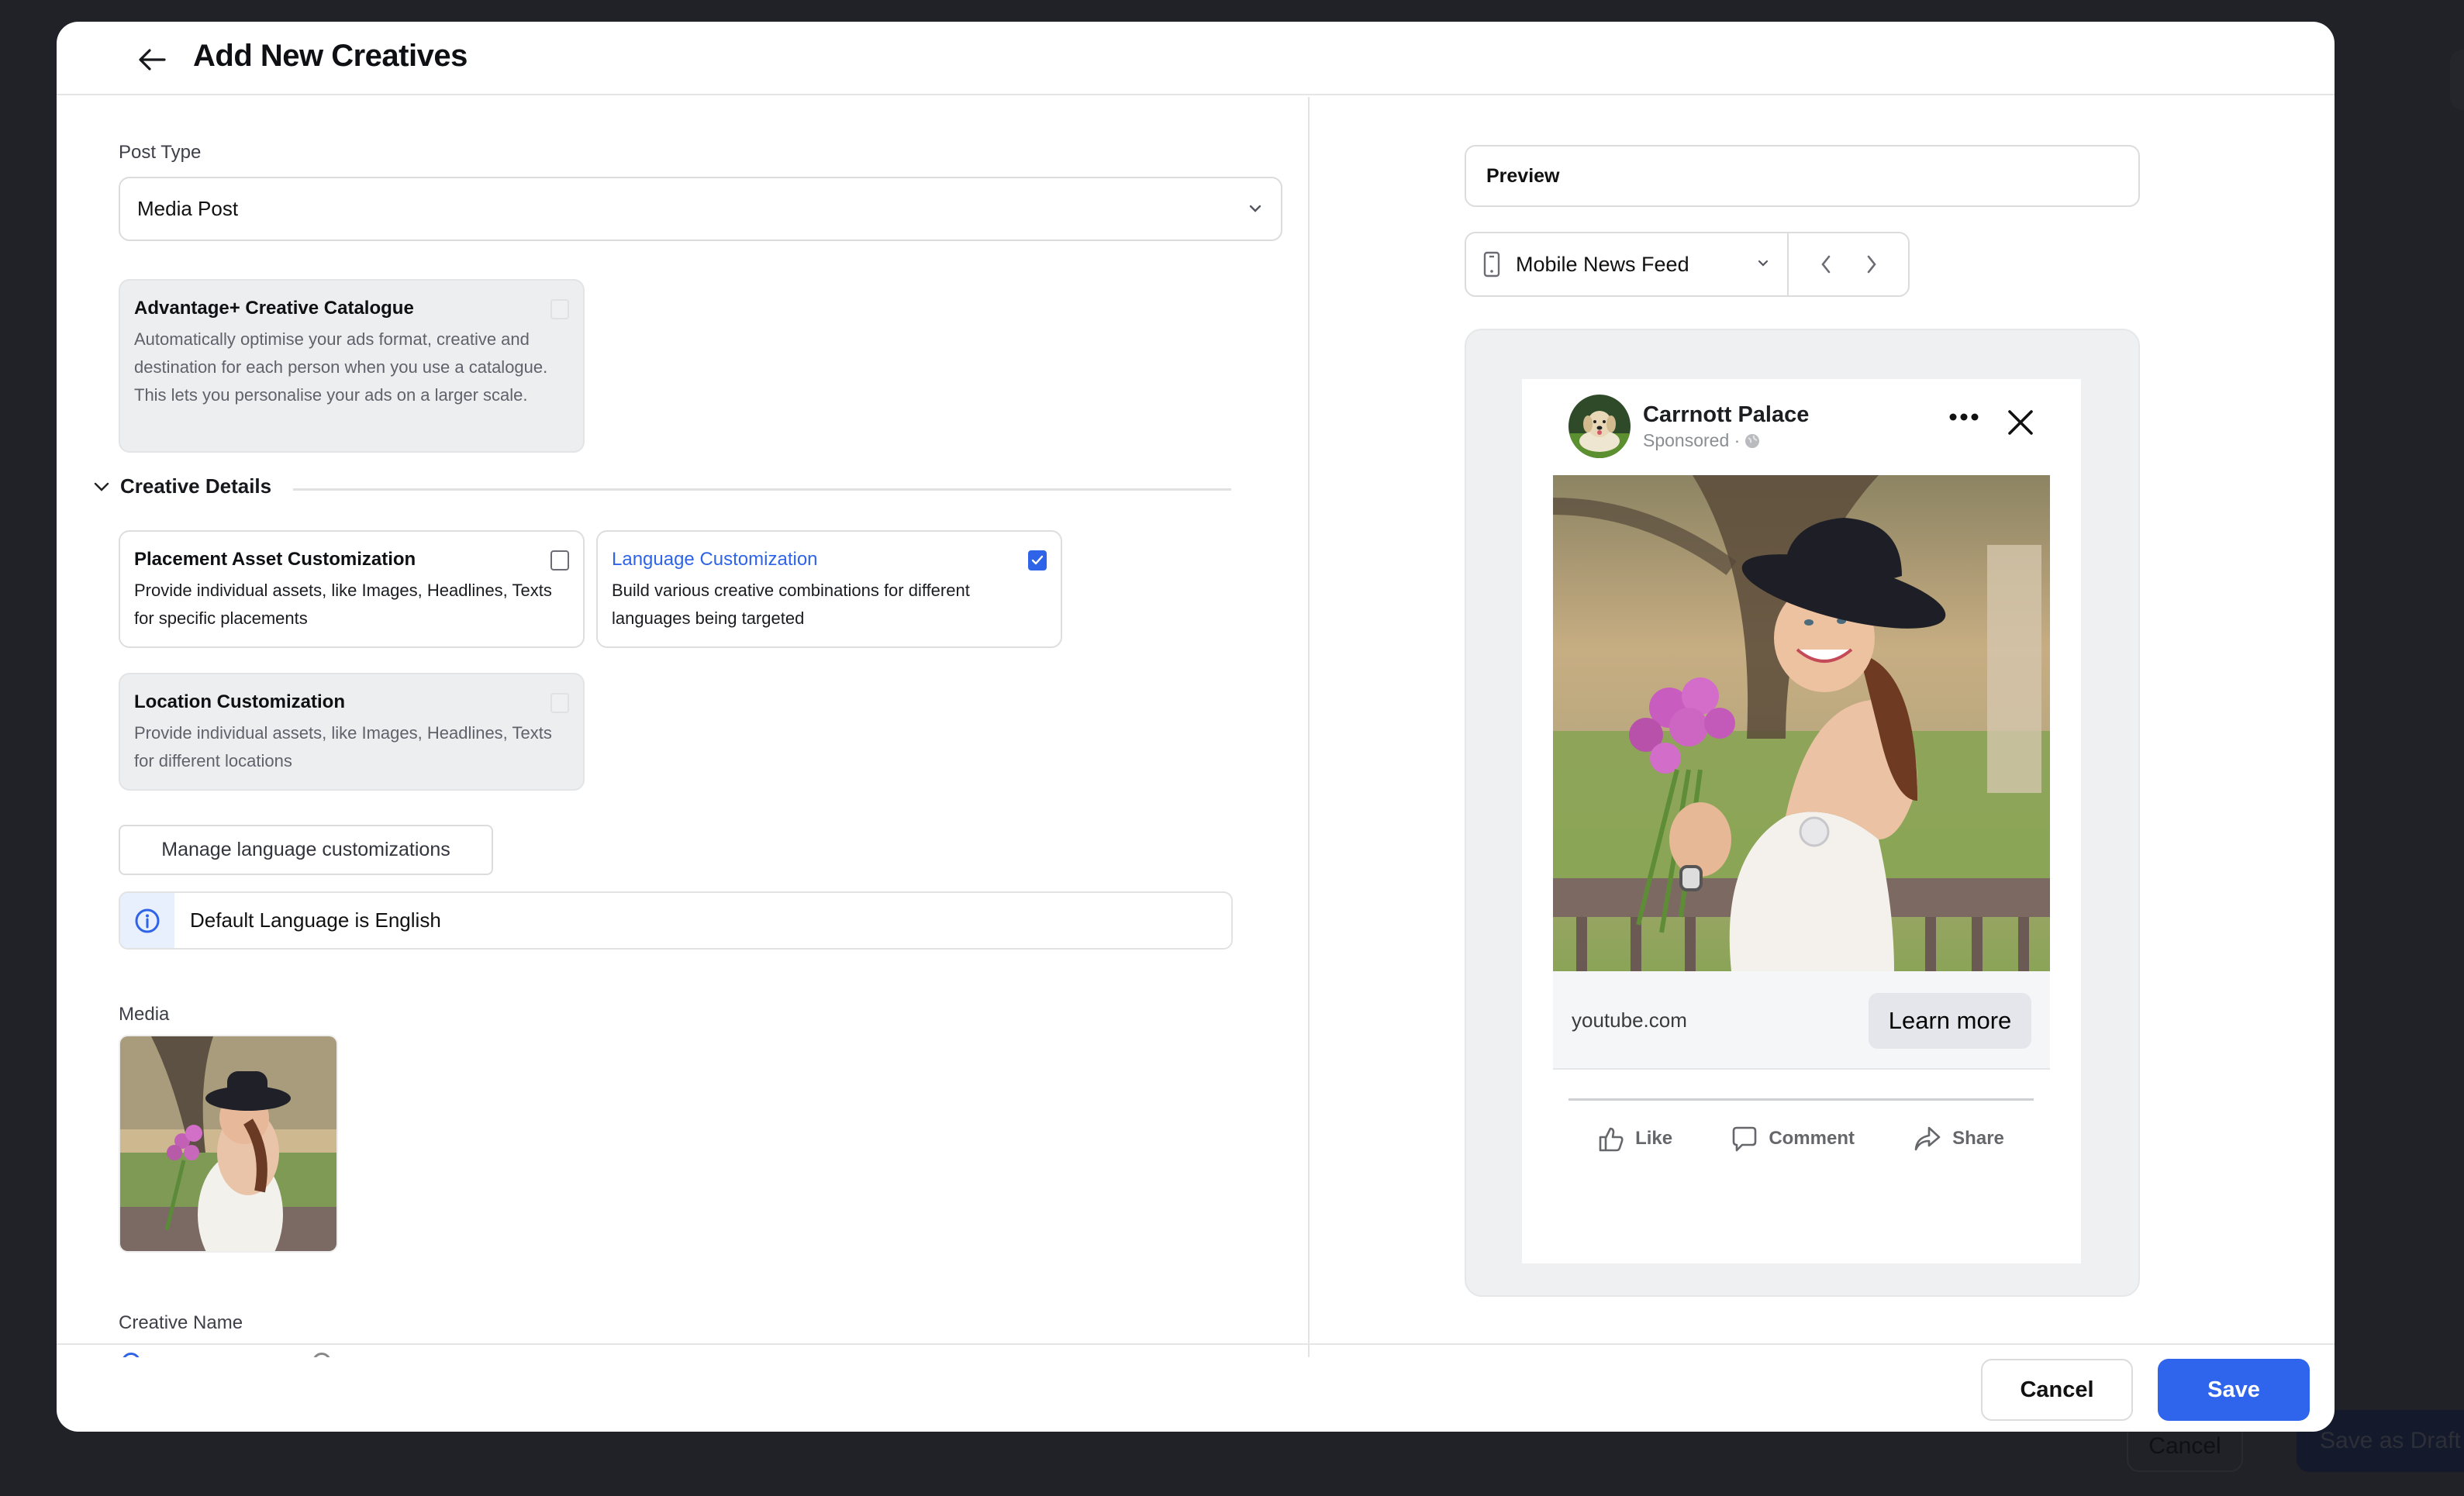 The height and width of the screenshot is (1496, 2464). I want to click on back-button, so click(152, 59).